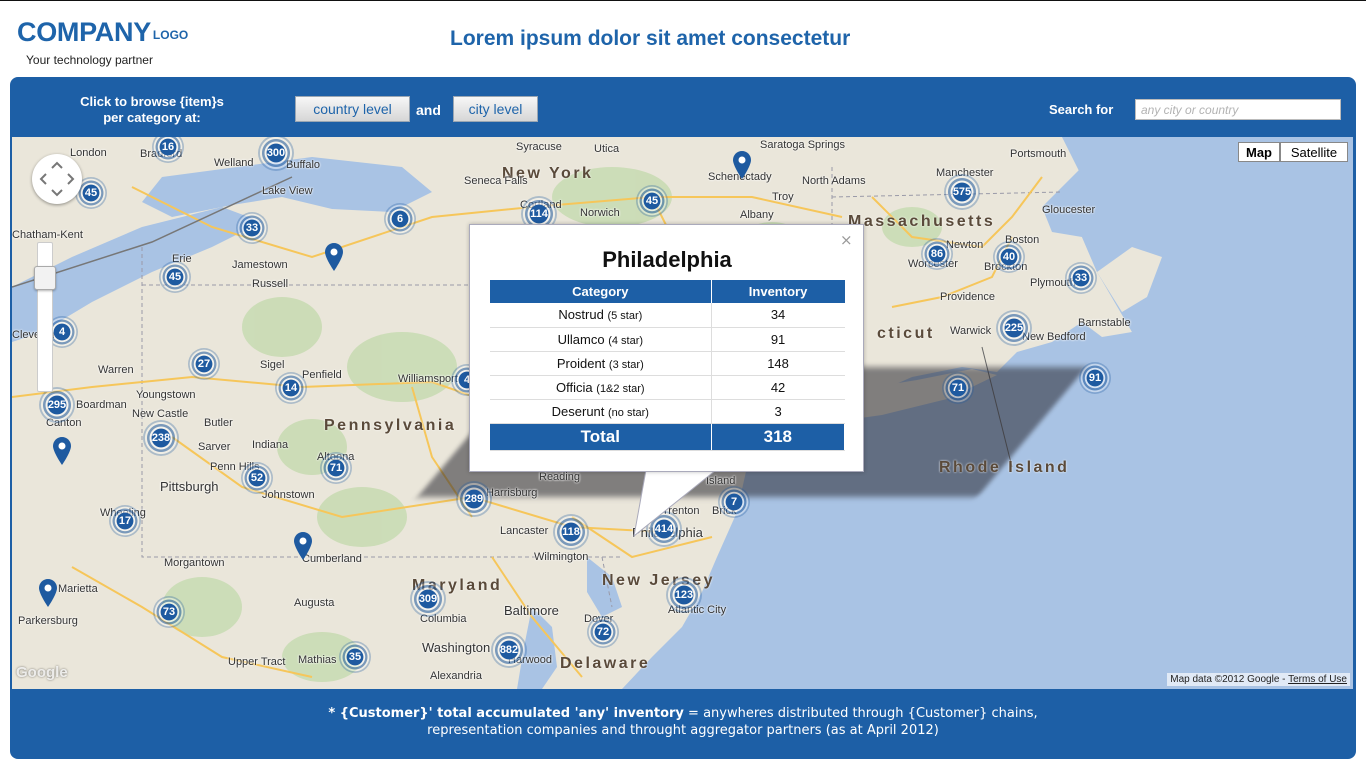 The height and width of the screenshot is (768, 1366). I want to click on cluster-marker: 17, so click(125, 521).